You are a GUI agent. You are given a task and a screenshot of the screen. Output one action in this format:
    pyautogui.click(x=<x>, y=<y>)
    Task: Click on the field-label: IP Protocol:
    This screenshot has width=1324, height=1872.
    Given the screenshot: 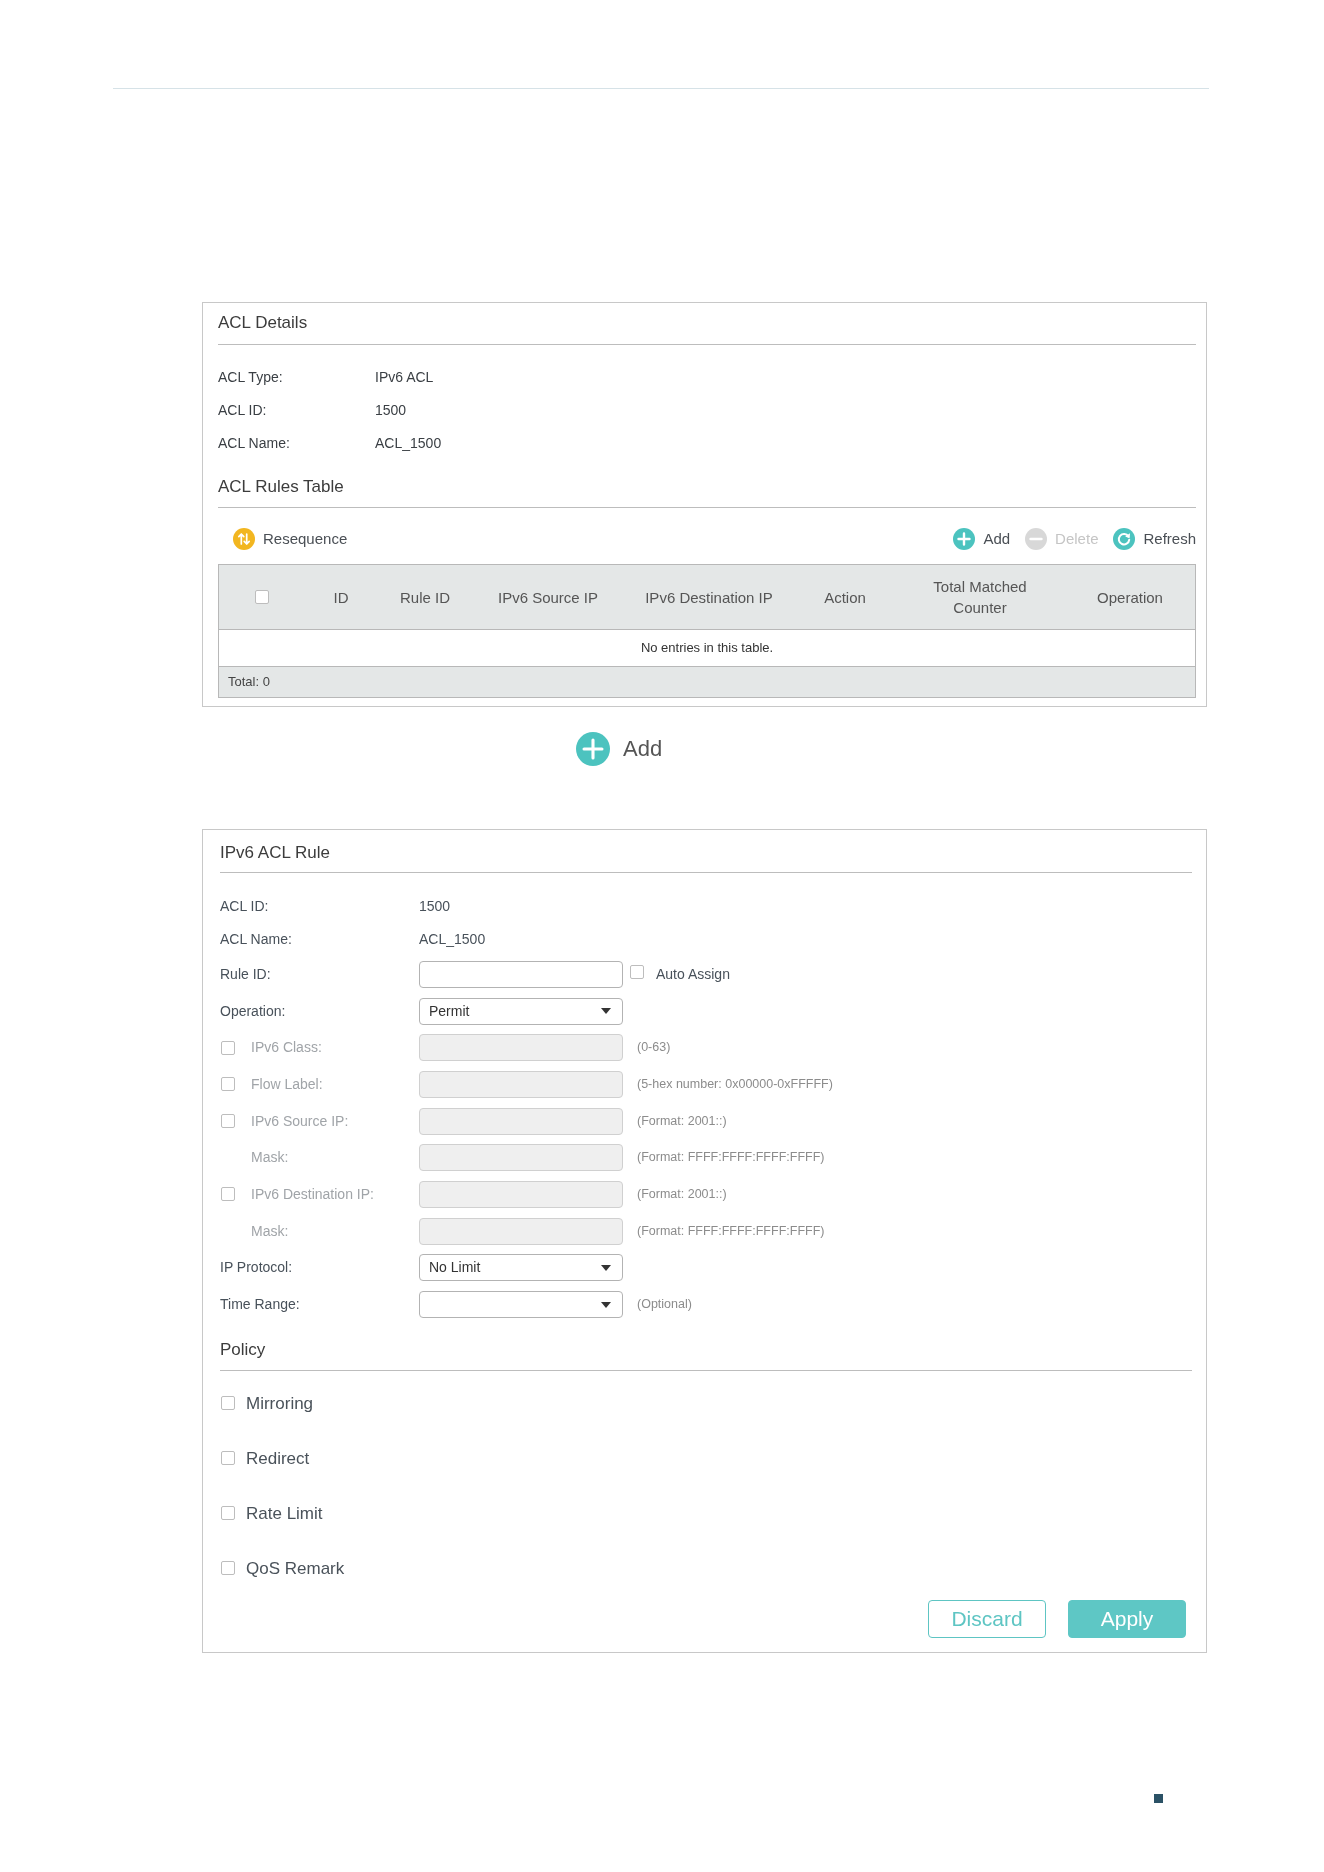 What is the action you would take?
    pyautogui.click(x=256, y=1268)
    